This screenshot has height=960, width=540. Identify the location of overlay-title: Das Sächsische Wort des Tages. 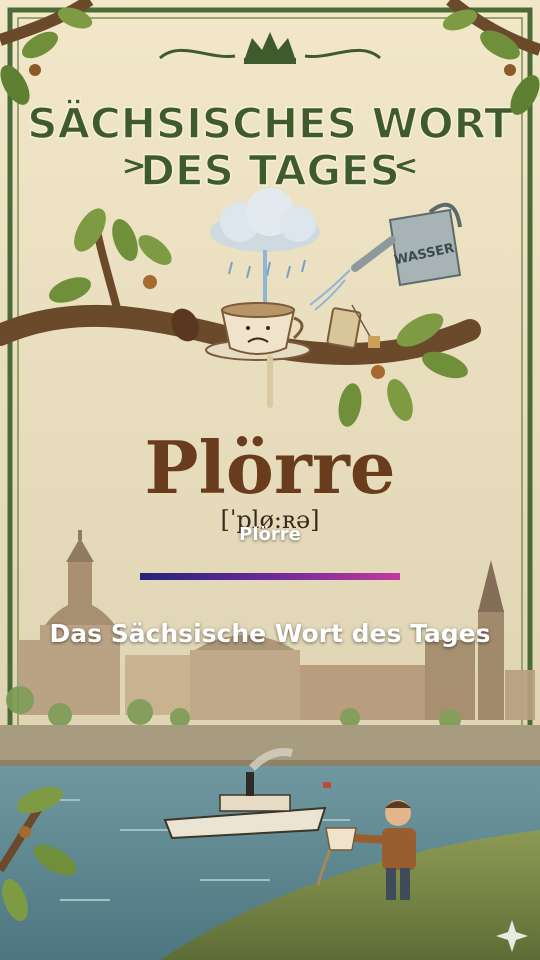
(270, 633).